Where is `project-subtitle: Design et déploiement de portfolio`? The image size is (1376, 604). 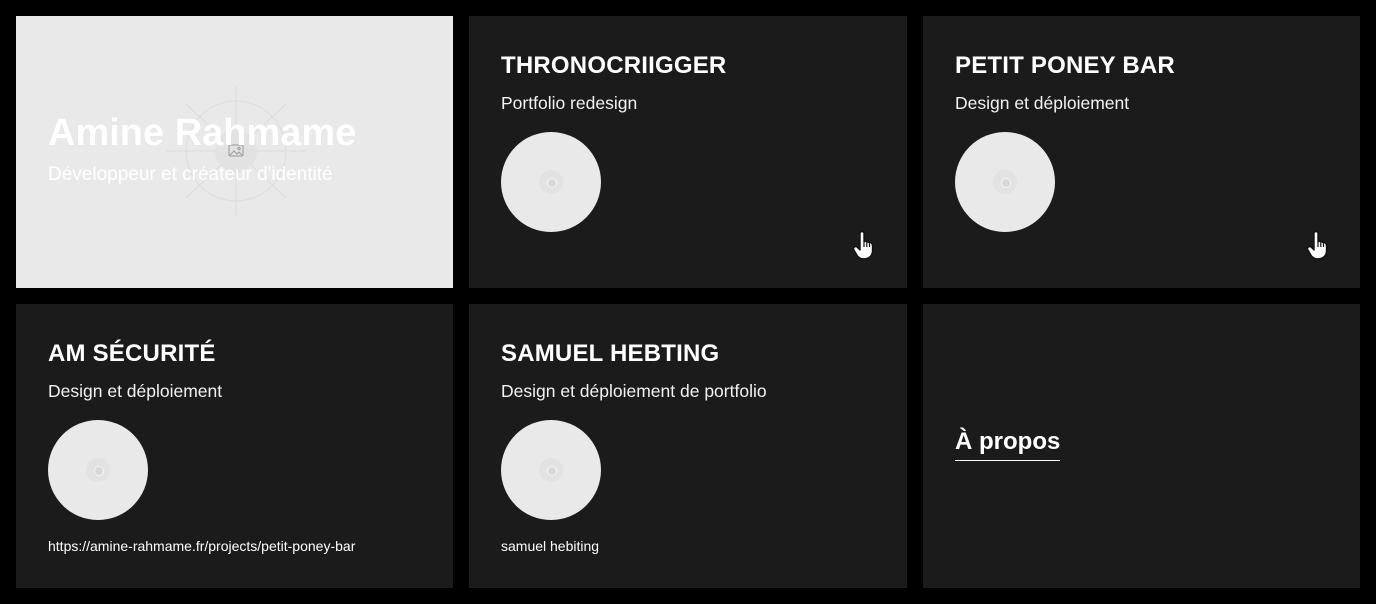
project-subtitle: Design et déploiement de portfolio is located at coordinates (634, 391).